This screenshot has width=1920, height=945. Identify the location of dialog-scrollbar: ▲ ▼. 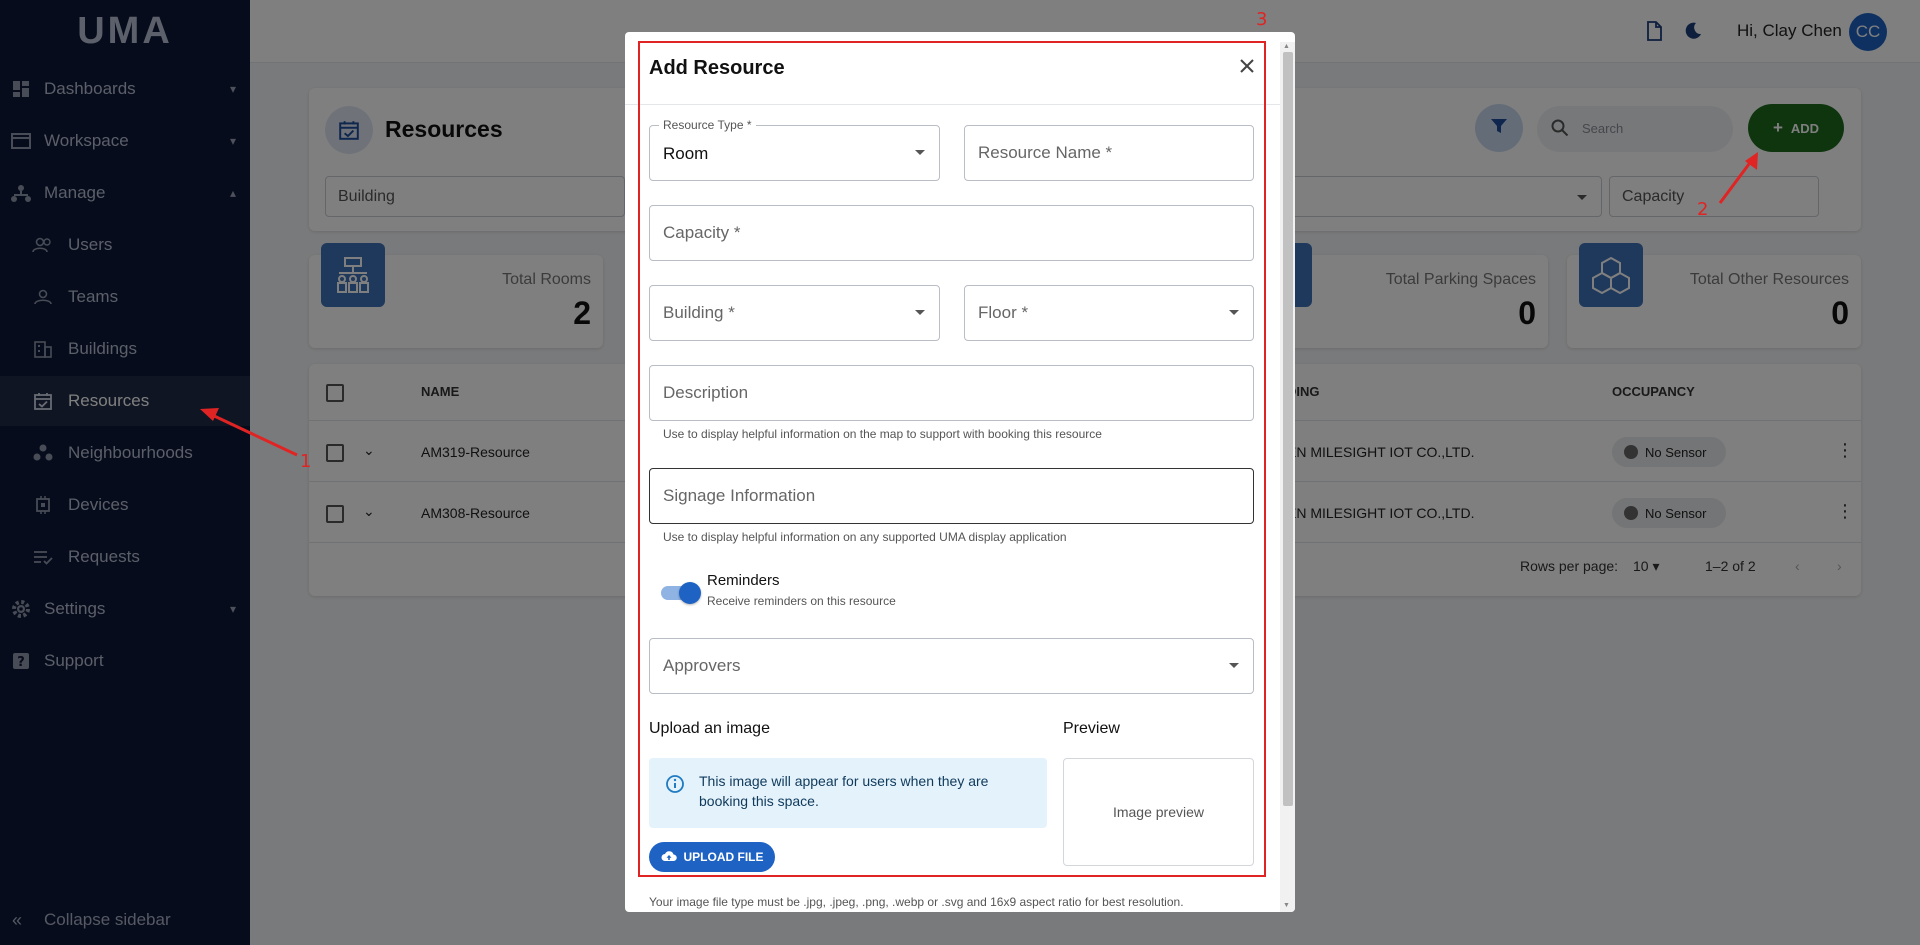
(1287, 477).